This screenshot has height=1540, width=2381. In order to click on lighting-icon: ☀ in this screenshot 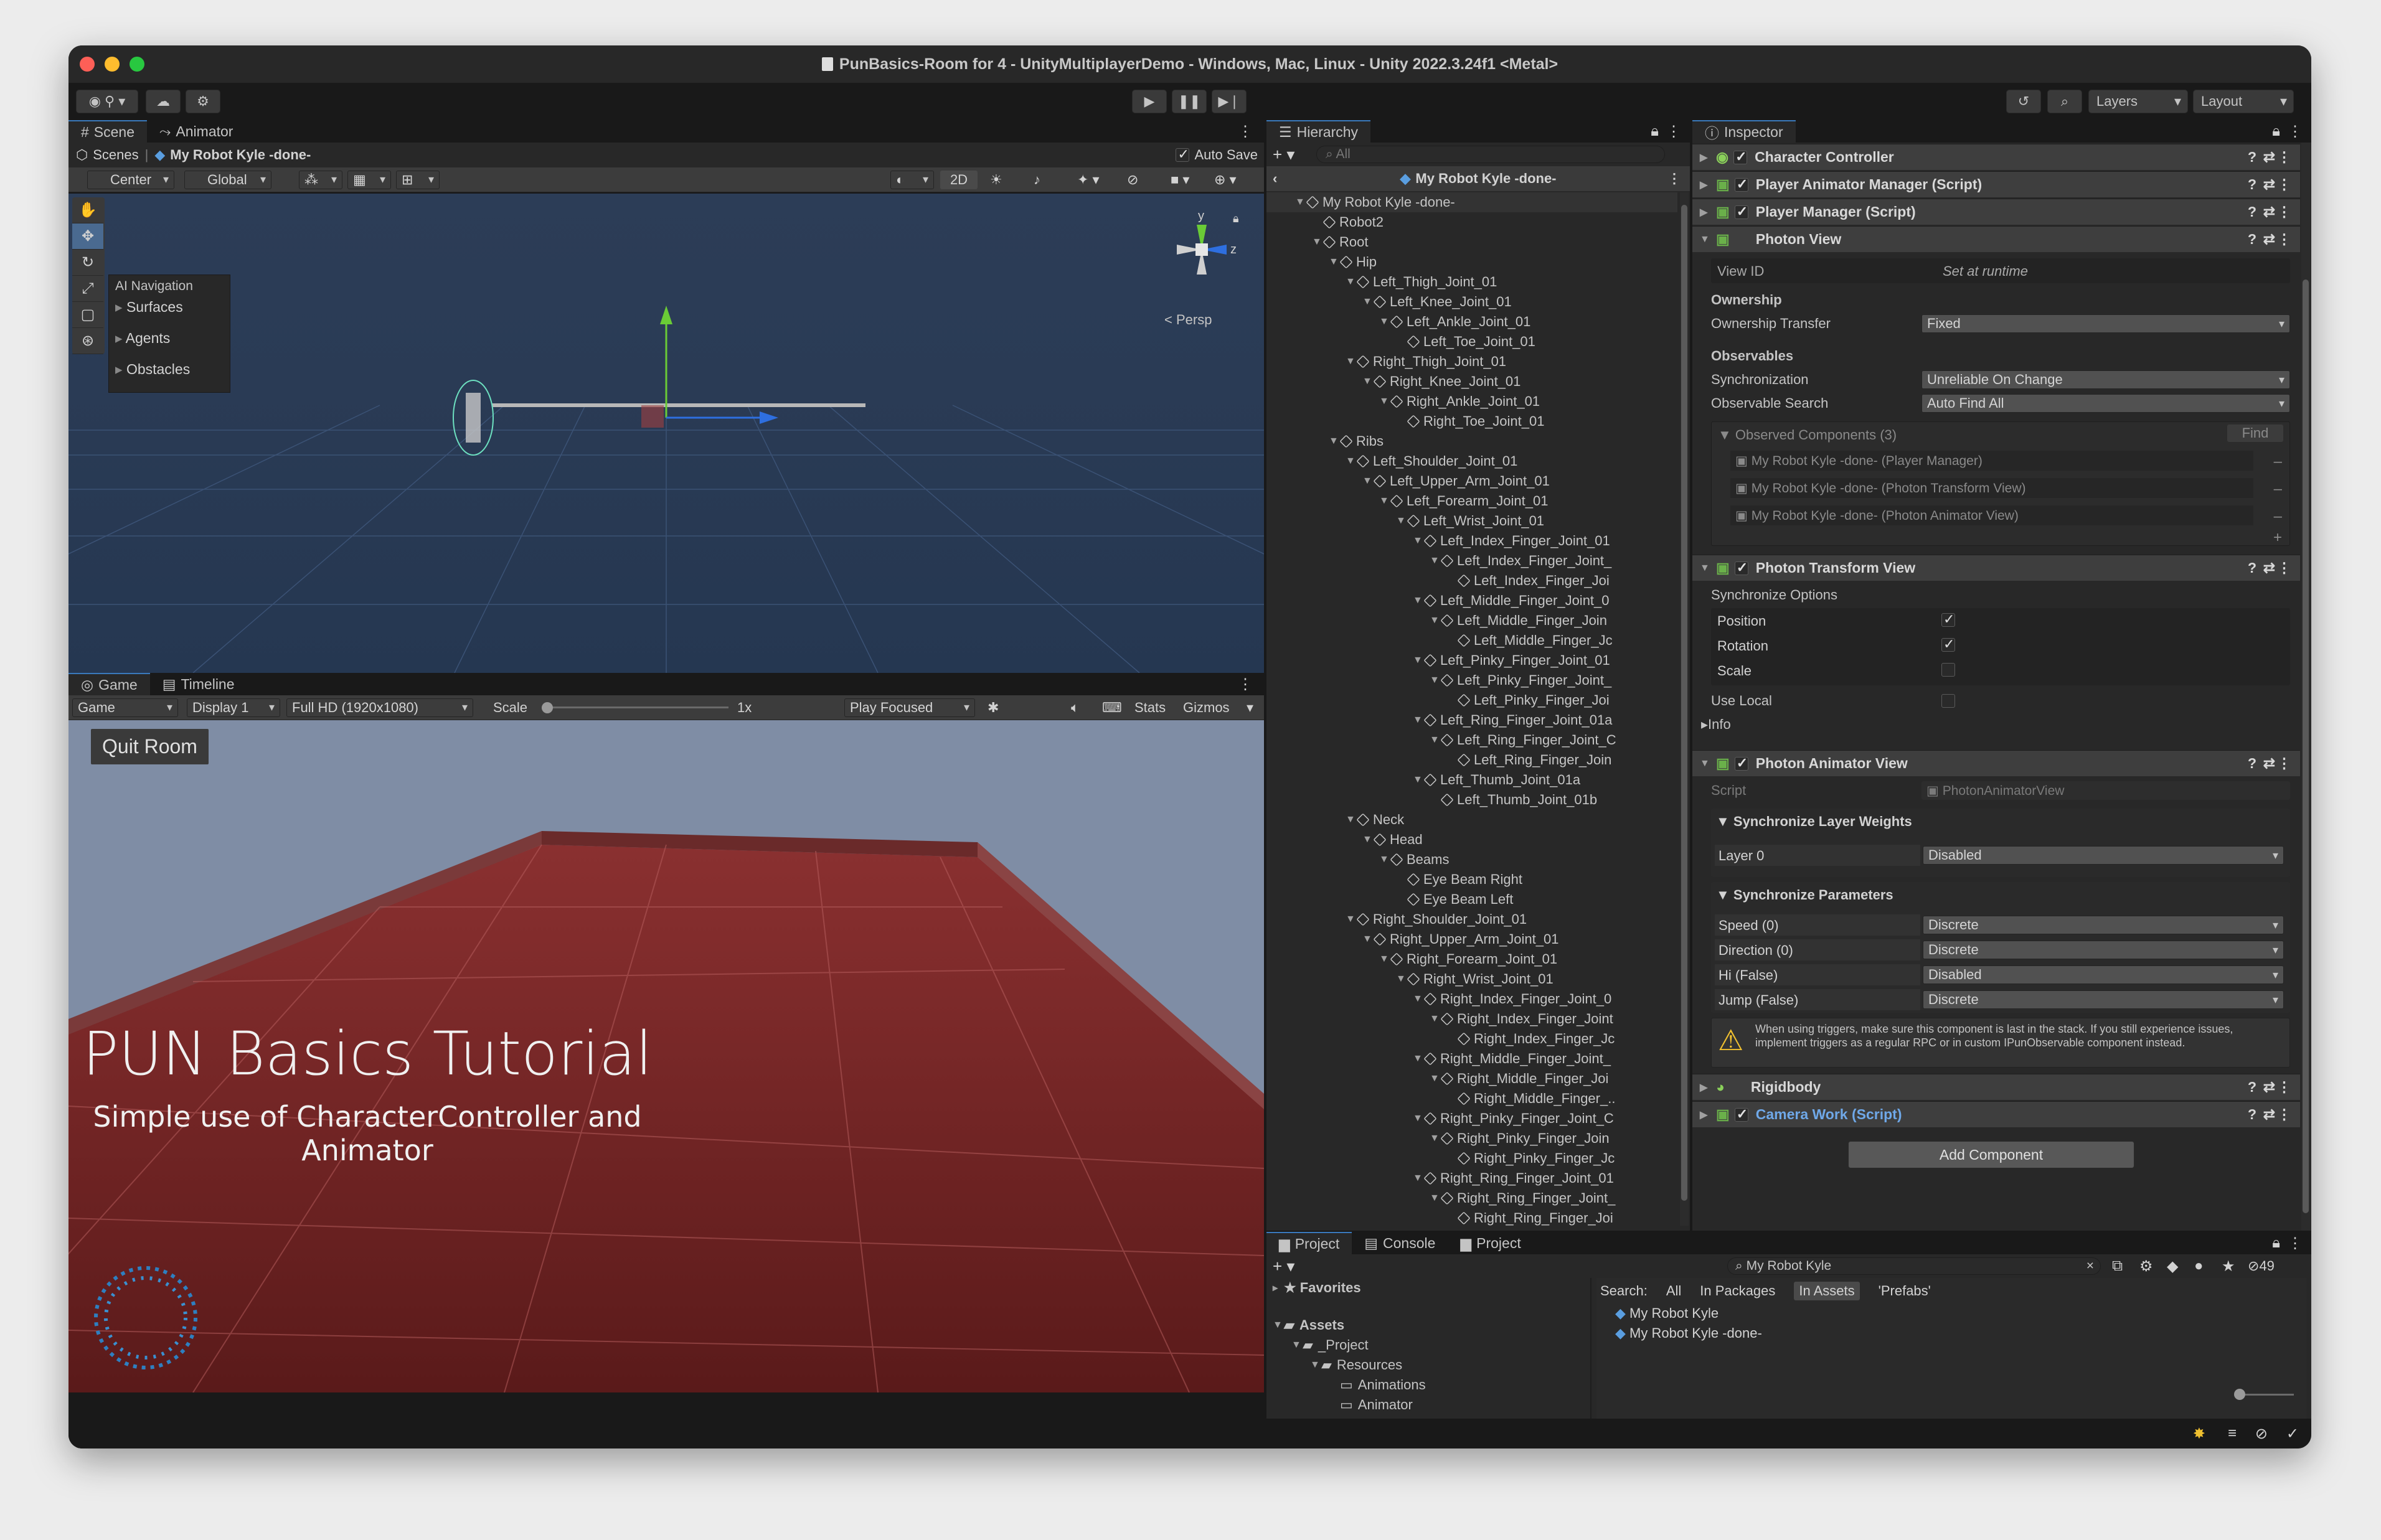, I will do `click(996, 180)`.